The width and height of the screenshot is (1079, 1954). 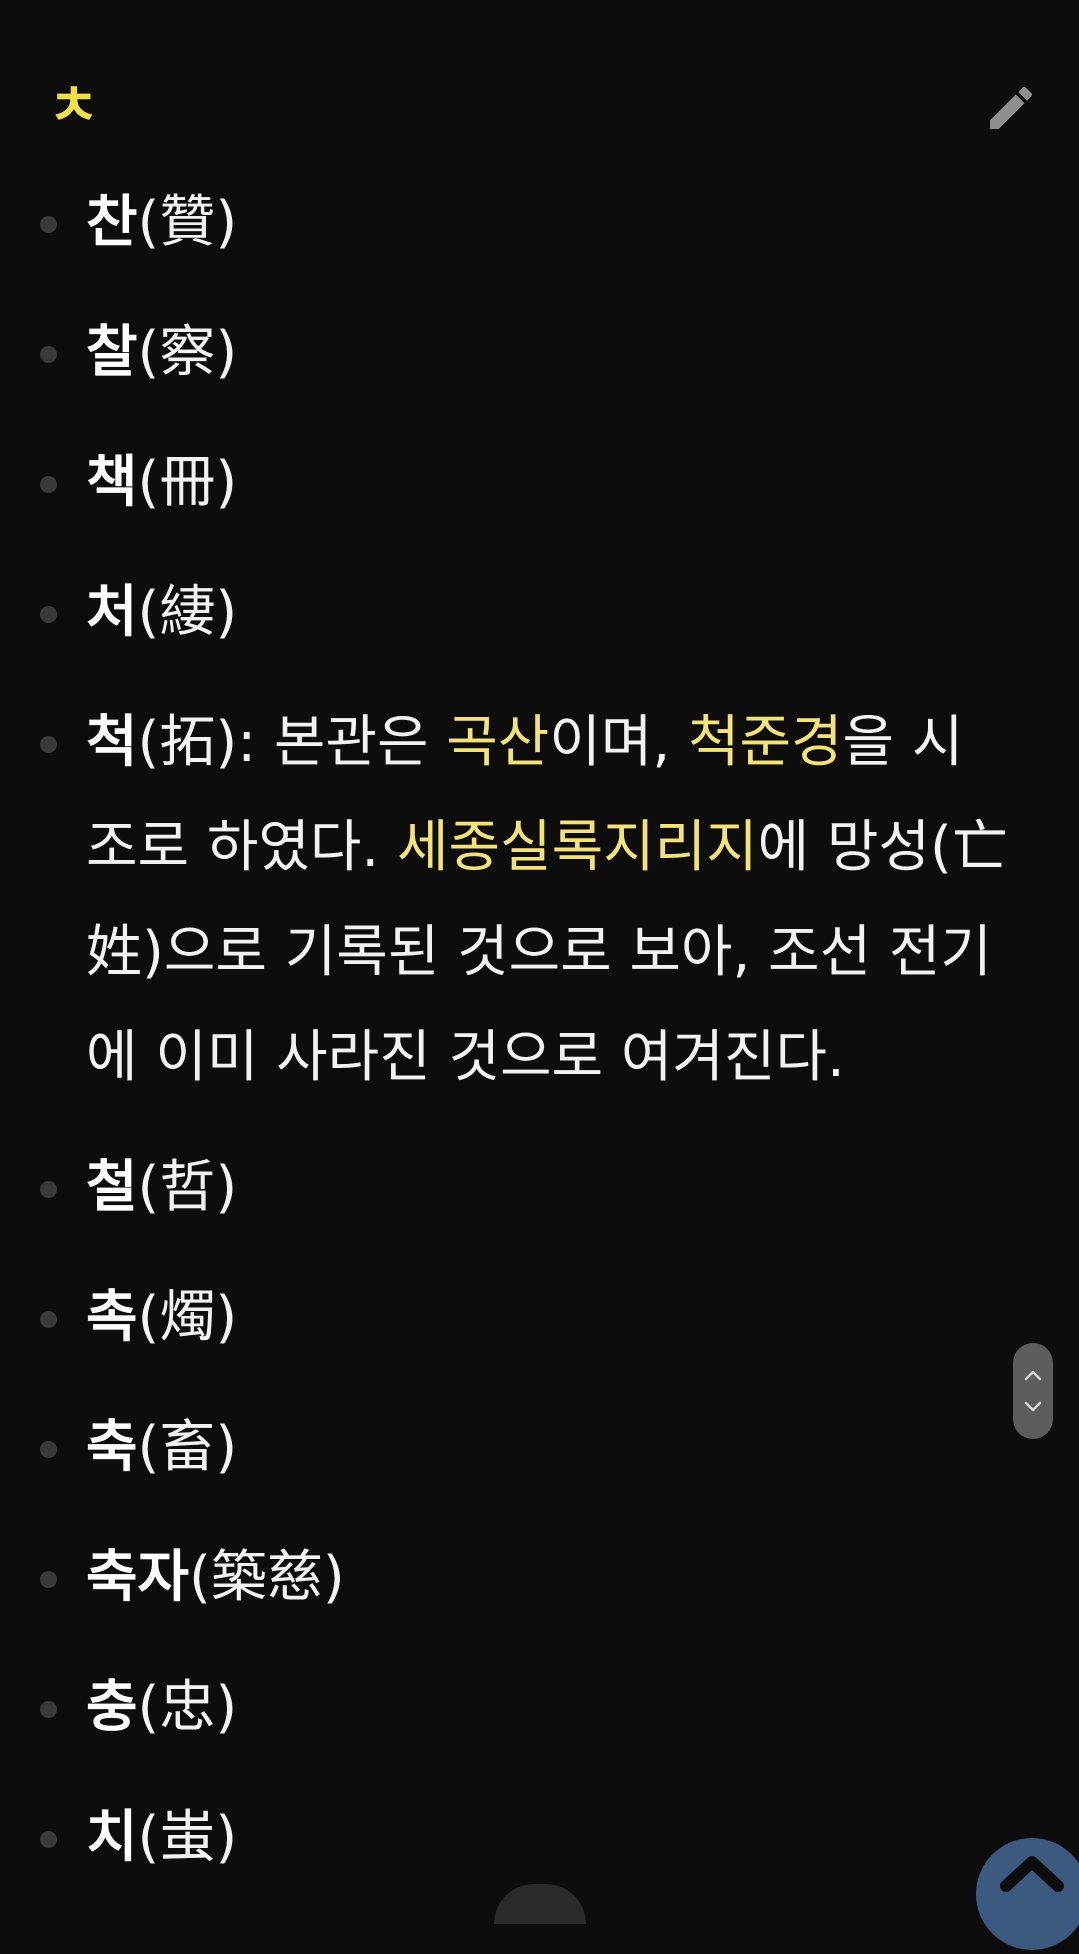 What do you see at coordinates (539, 612) in the screenshot?
I see `list-item: 처(緀)` at bounding box center [539, 612].